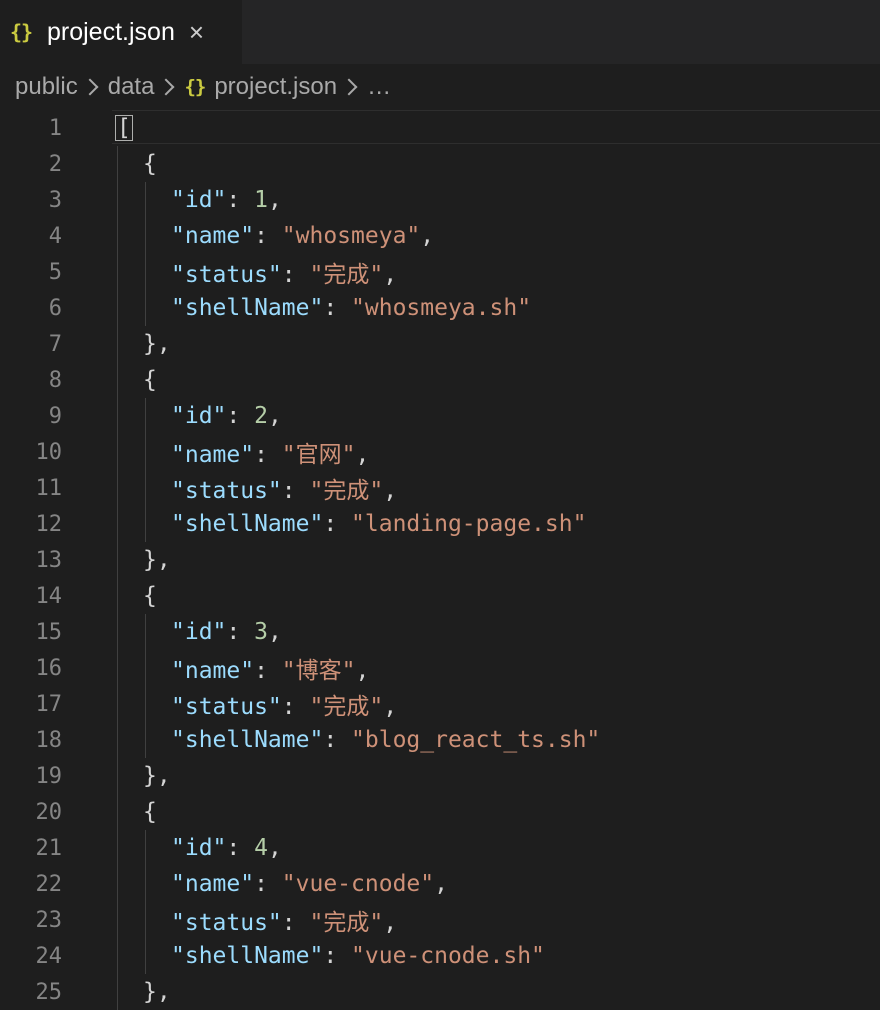 This screenshot has width=880, height=1010. I want to click on line-number: 2, so click(55, 164).